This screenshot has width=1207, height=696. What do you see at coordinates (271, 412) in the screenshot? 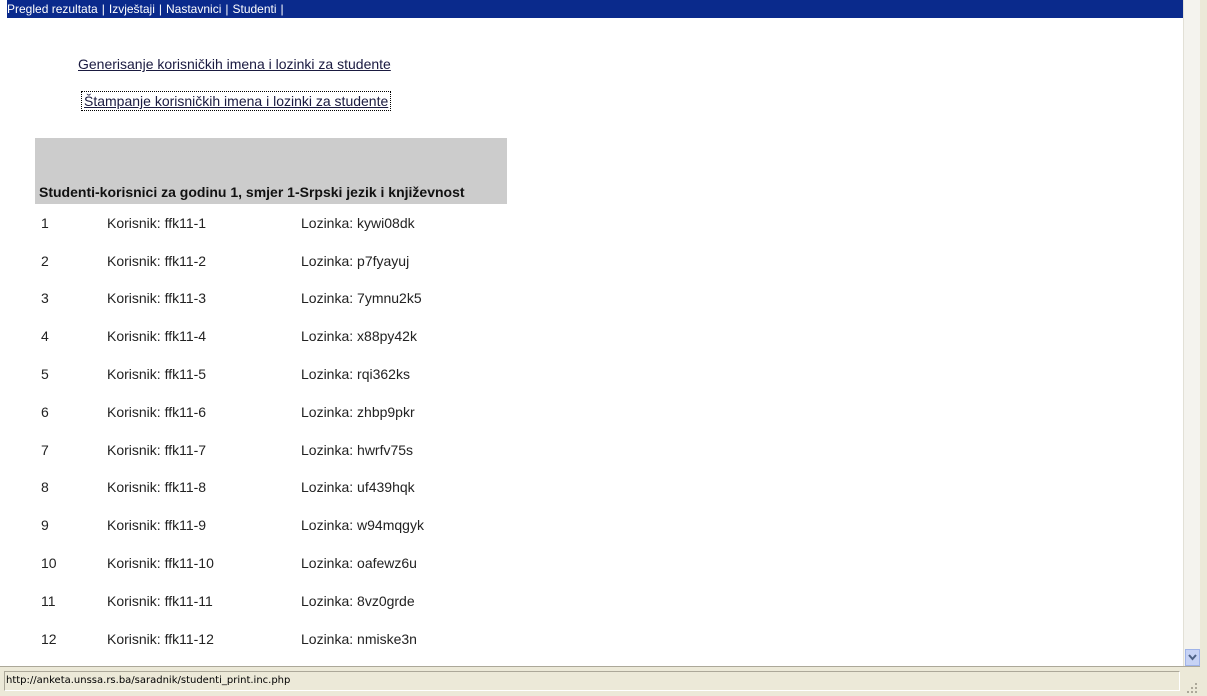
I see `table-row: 6 Korisnik: ffk11-6 Lozinka: zhbp9pkr` at bounding box center [271, 412].